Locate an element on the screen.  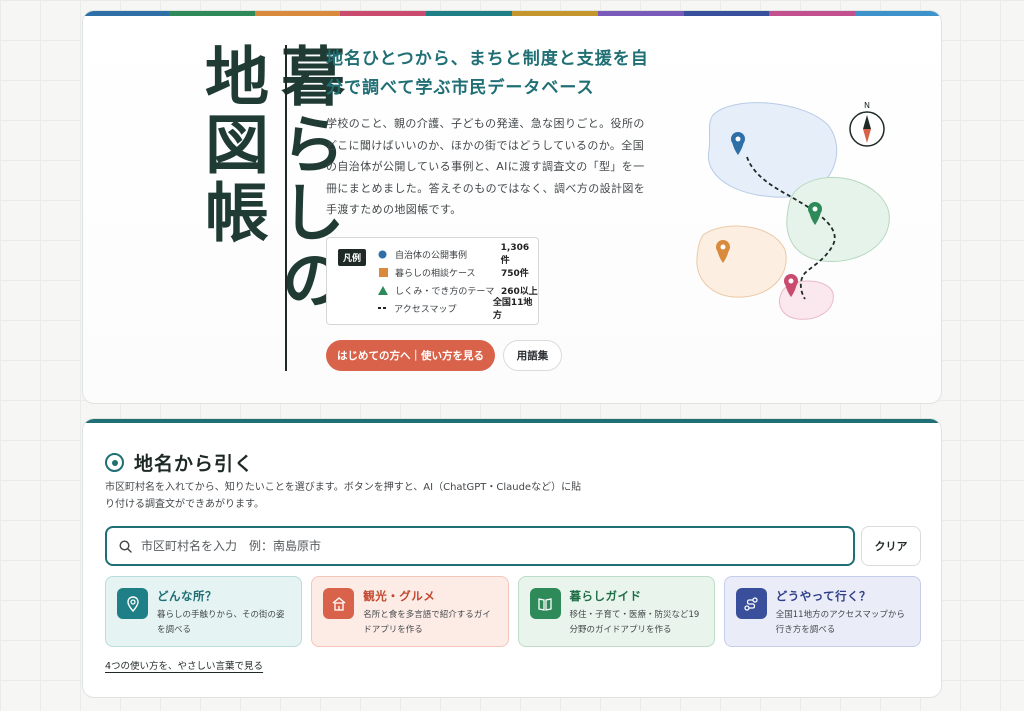
legend-label: 暮らしの相談ケース is located at coordinates (435, 273).